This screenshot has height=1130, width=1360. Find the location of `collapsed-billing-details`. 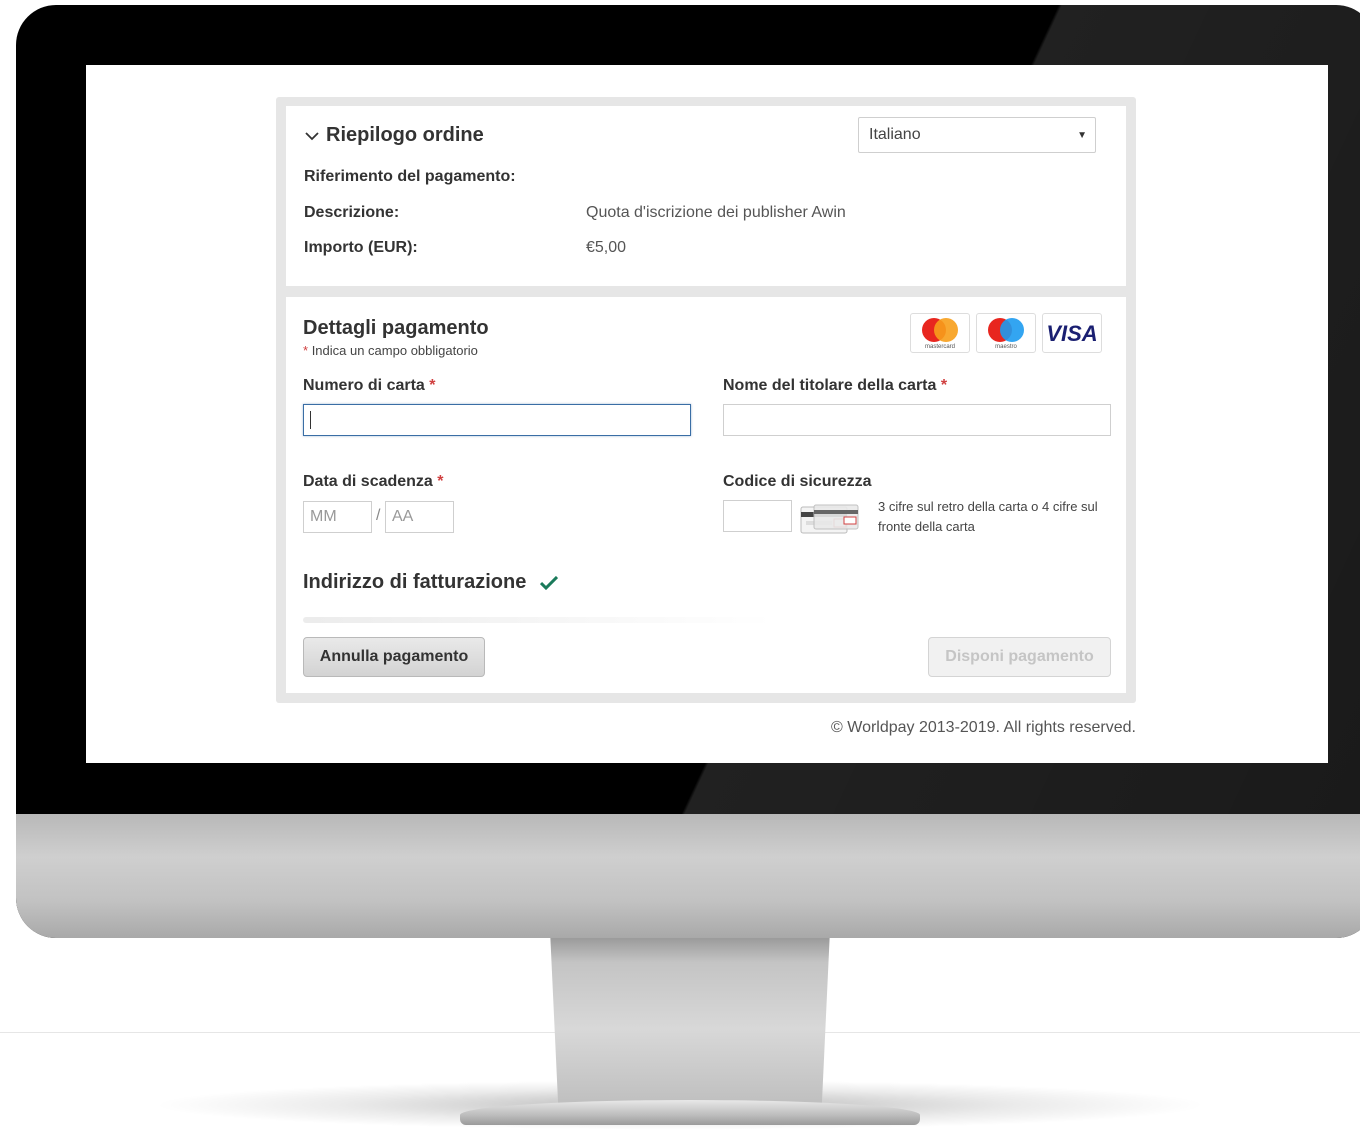

collapsed-billing-details is located at coordinates (538, 620).